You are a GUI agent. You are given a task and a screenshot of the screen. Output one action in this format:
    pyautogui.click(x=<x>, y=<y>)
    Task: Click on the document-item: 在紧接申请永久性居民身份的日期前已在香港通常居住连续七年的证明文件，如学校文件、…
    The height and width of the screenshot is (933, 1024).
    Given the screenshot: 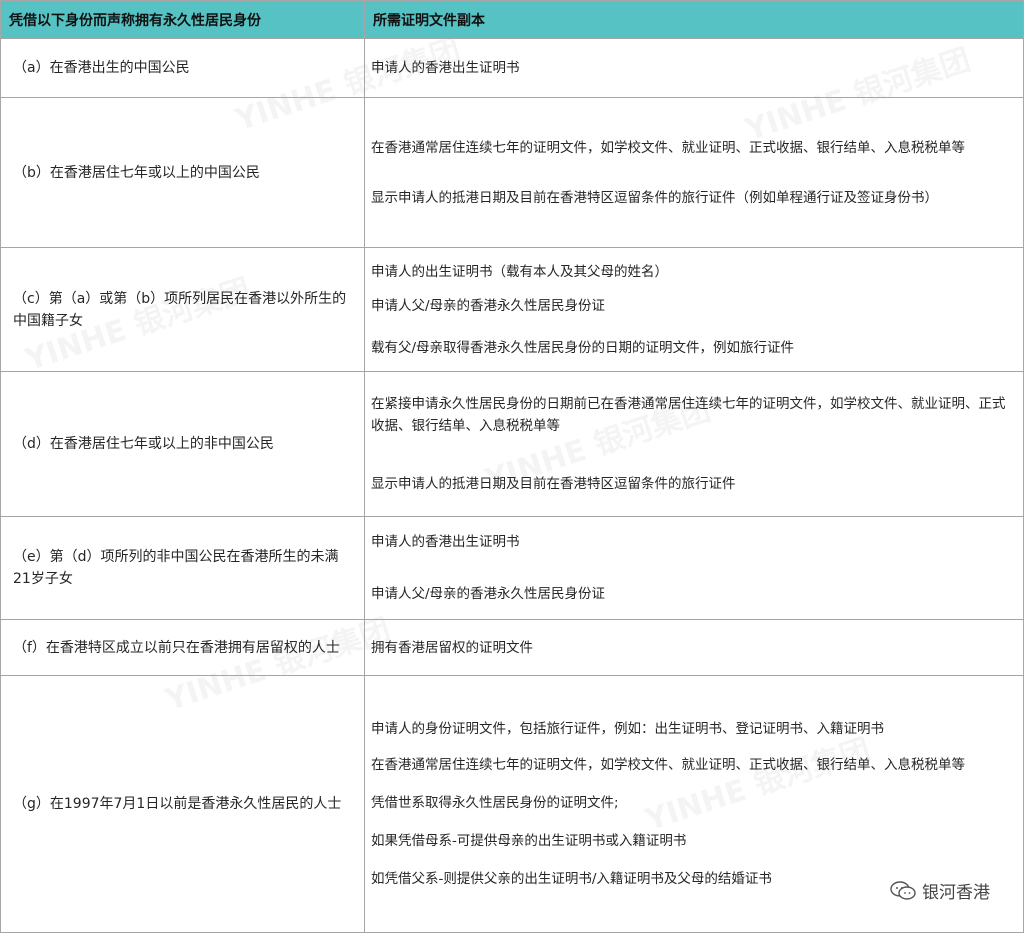 What is the action you would take?
    pyautogui.click(x=688, y=415)
    